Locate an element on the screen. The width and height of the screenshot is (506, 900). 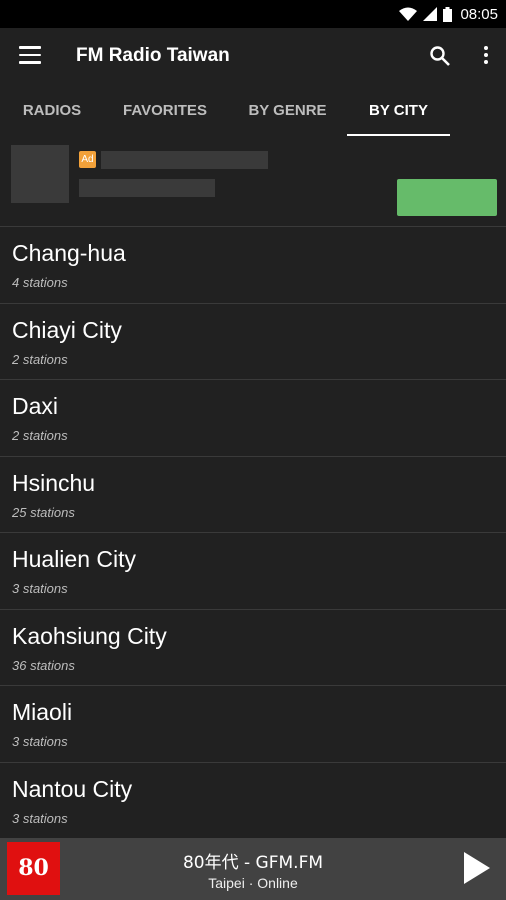
ad-text-placeholder is located at coordinates (147, 188).